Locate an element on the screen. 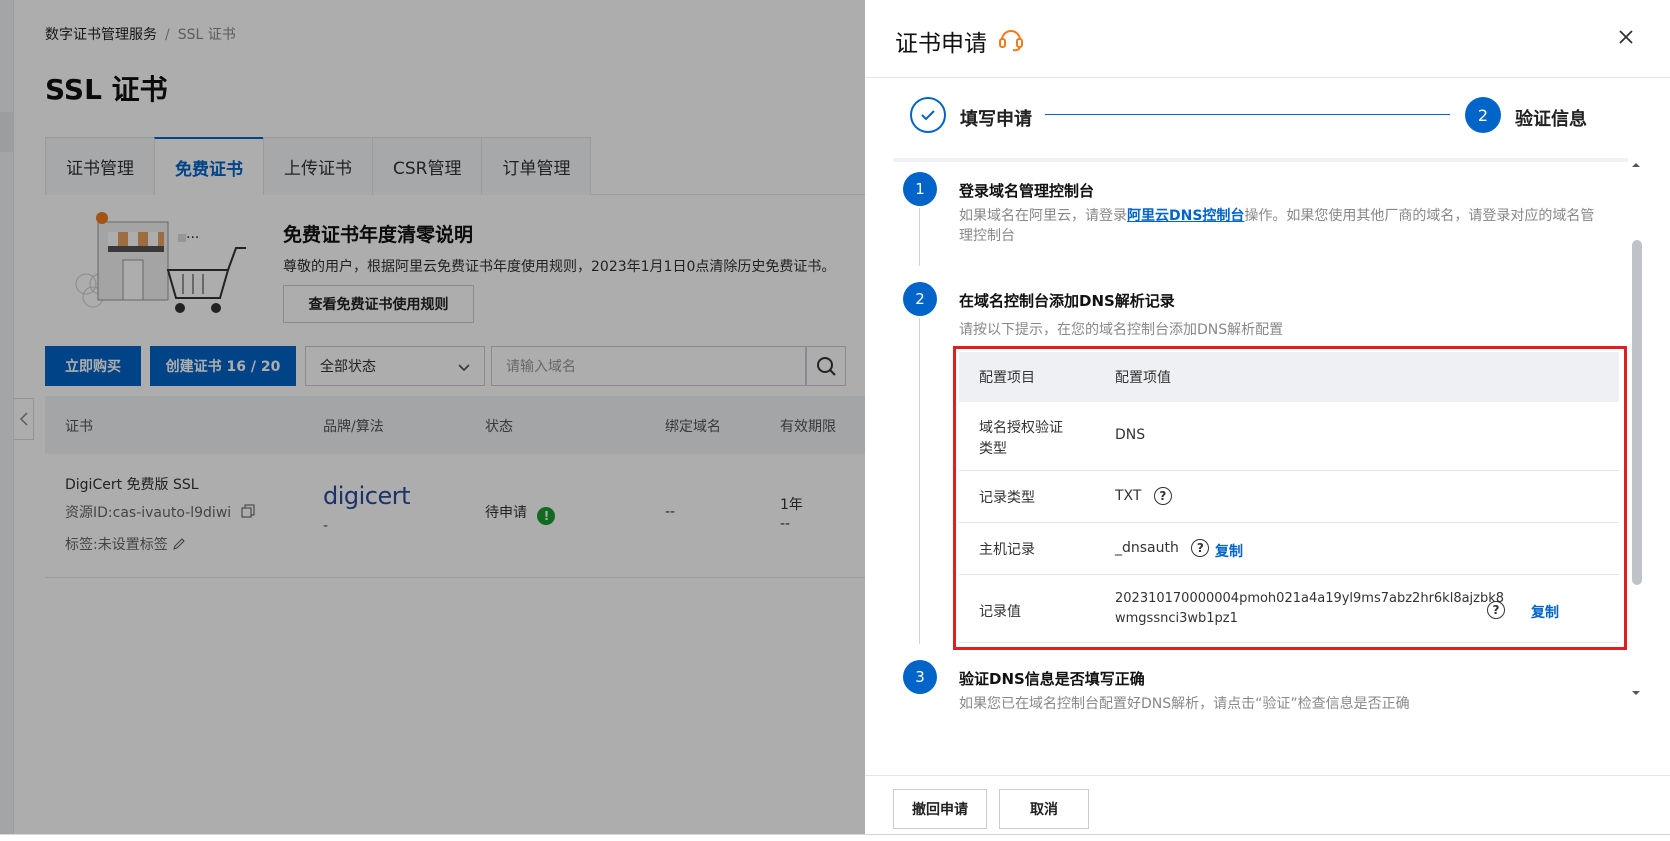  config-key: 记录类型 is located at coordinates (1007, 498).